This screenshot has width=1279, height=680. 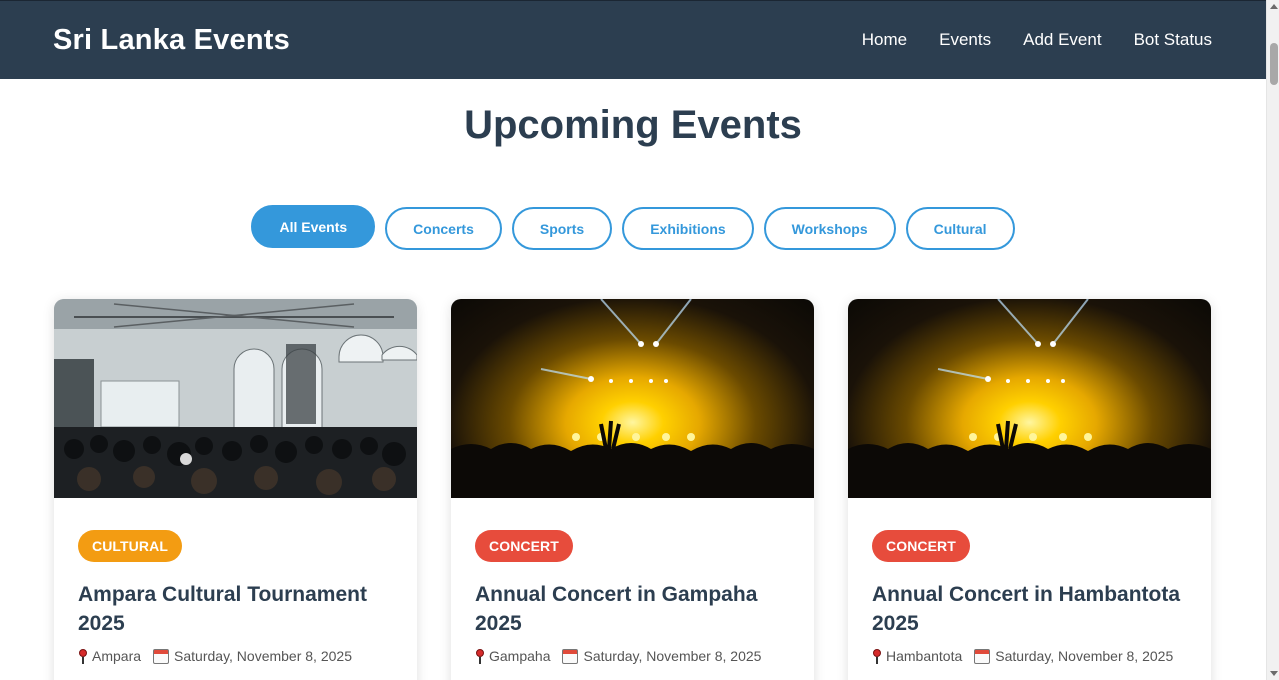 I want to click on conference-hall-illustration, so click(x=235, y=398).